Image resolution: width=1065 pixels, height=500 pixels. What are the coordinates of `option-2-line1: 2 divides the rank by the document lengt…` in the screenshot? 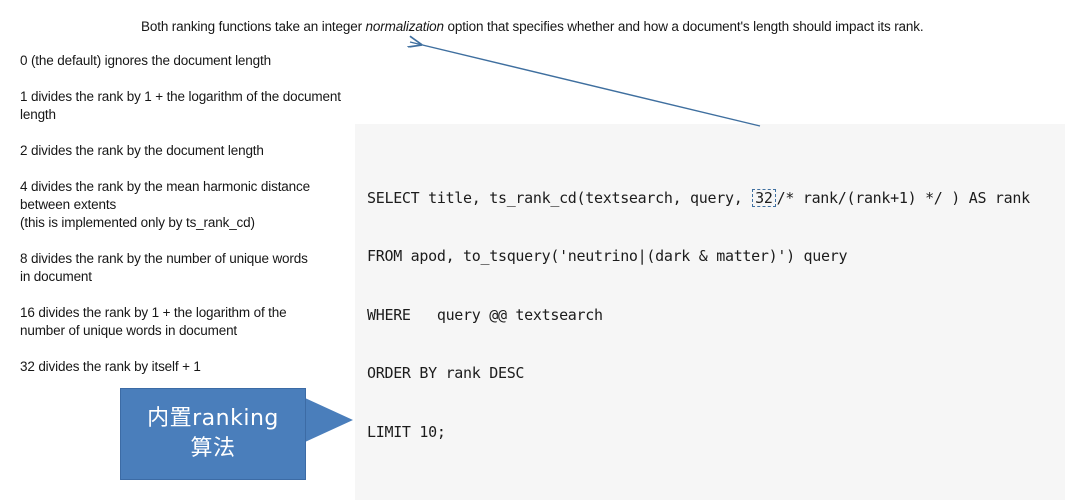 It's located at (142, 150).